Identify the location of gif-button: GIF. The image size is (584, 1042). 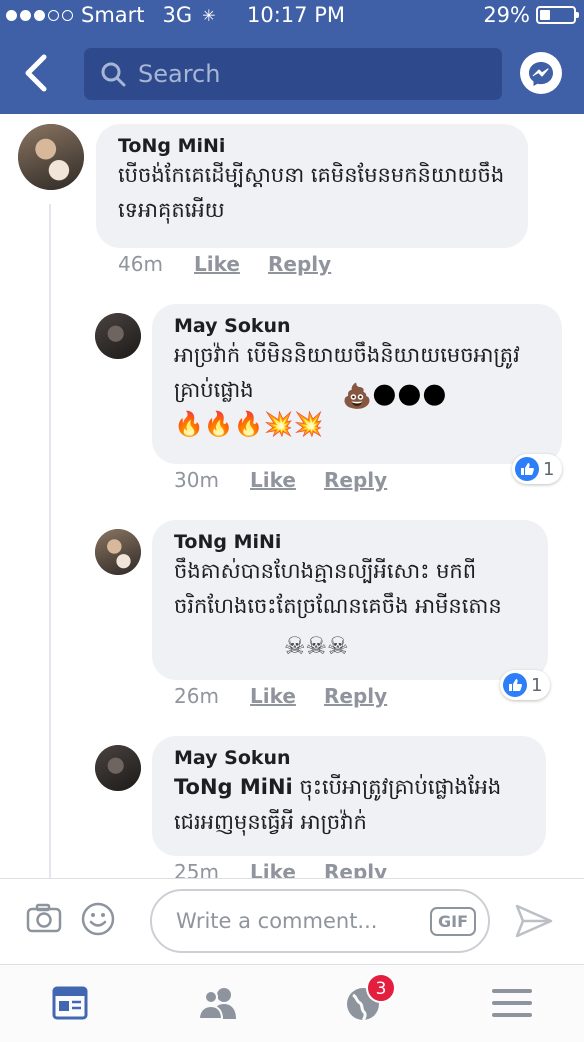
(452, 921).